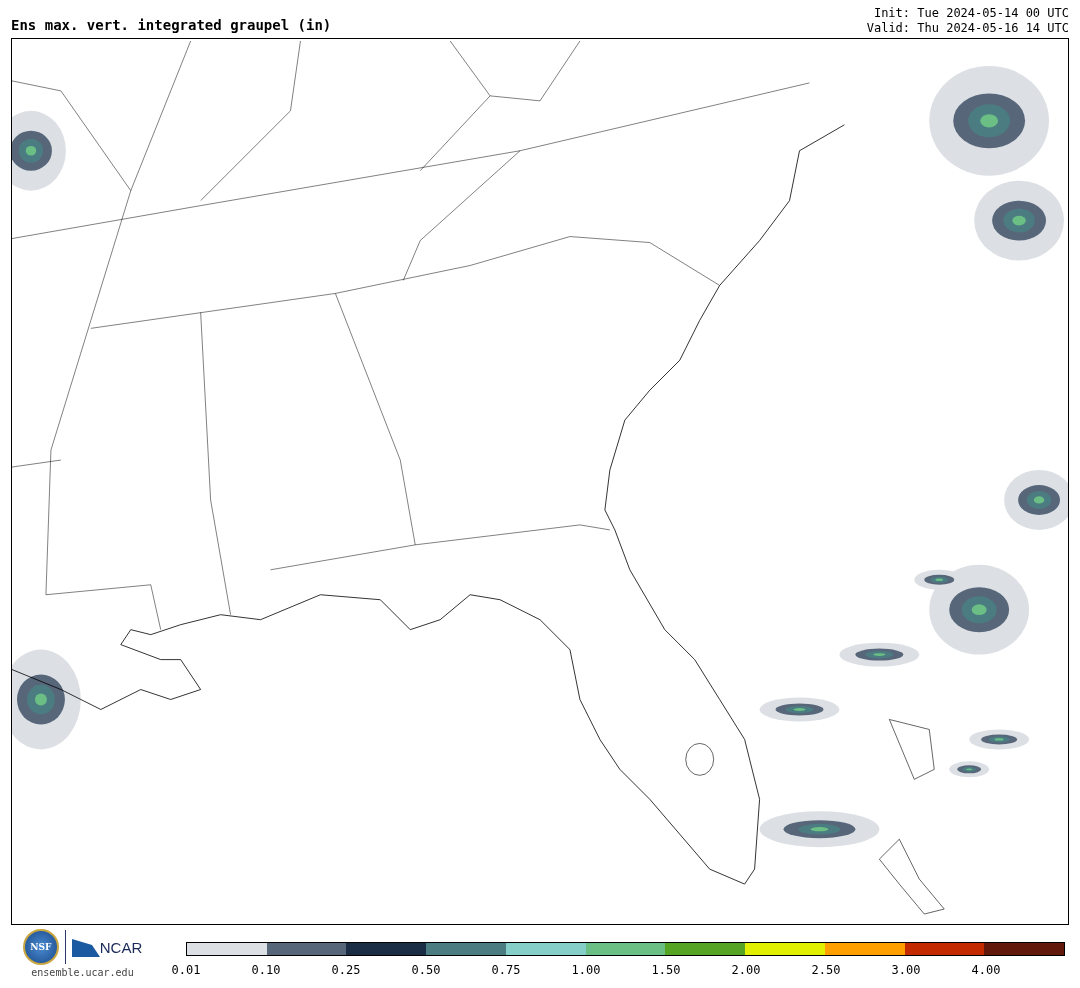  I want to click on colorbar-tick-label: 4.00, so click(986, 970).